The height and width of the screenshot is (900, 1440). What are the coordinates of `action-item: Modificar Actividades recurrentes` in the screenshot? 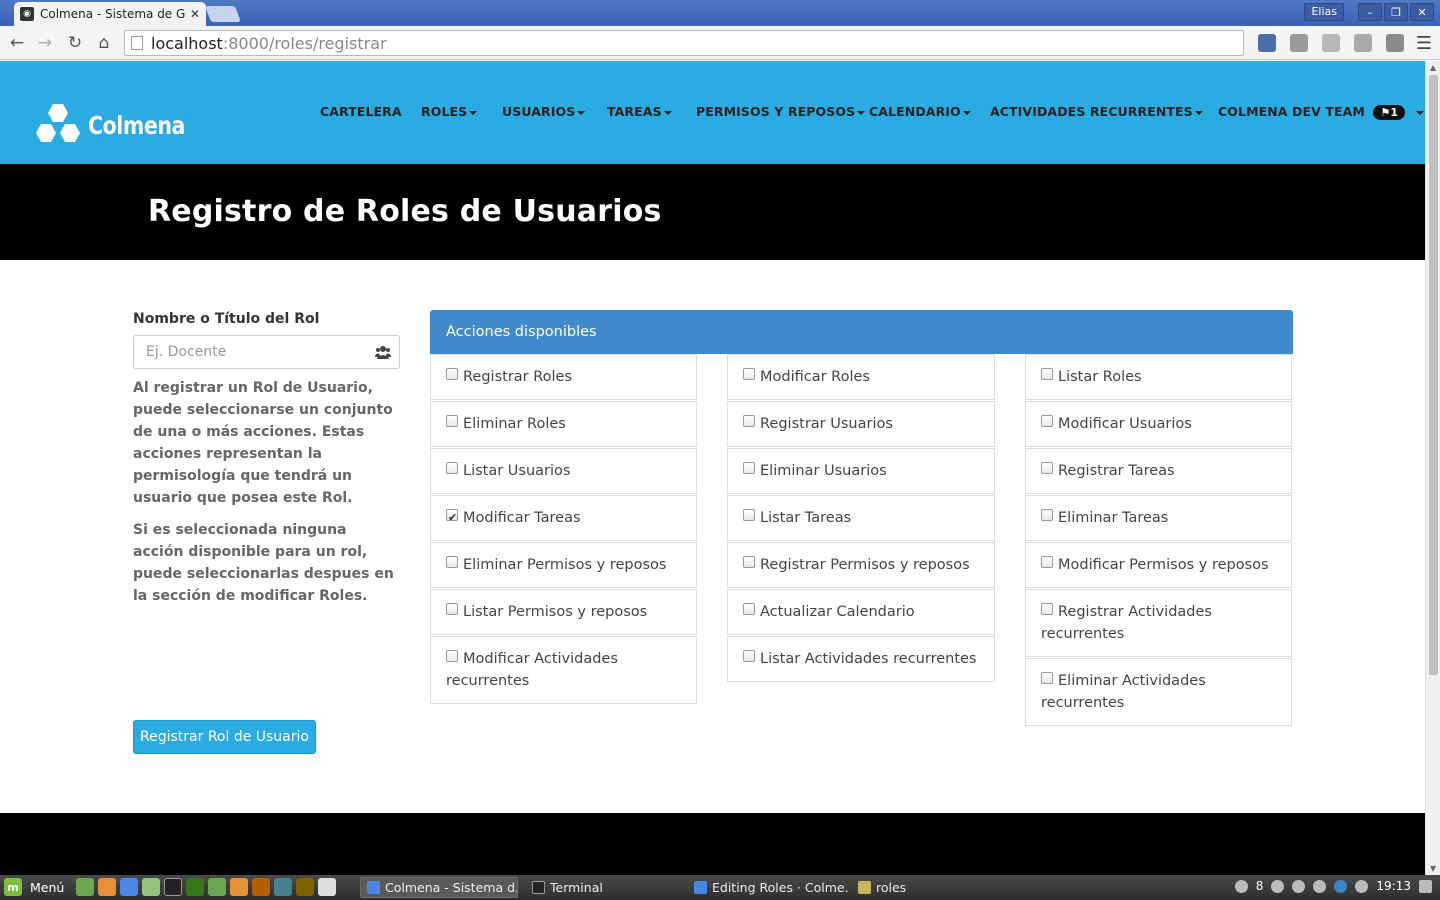 It's located at (563, 670).